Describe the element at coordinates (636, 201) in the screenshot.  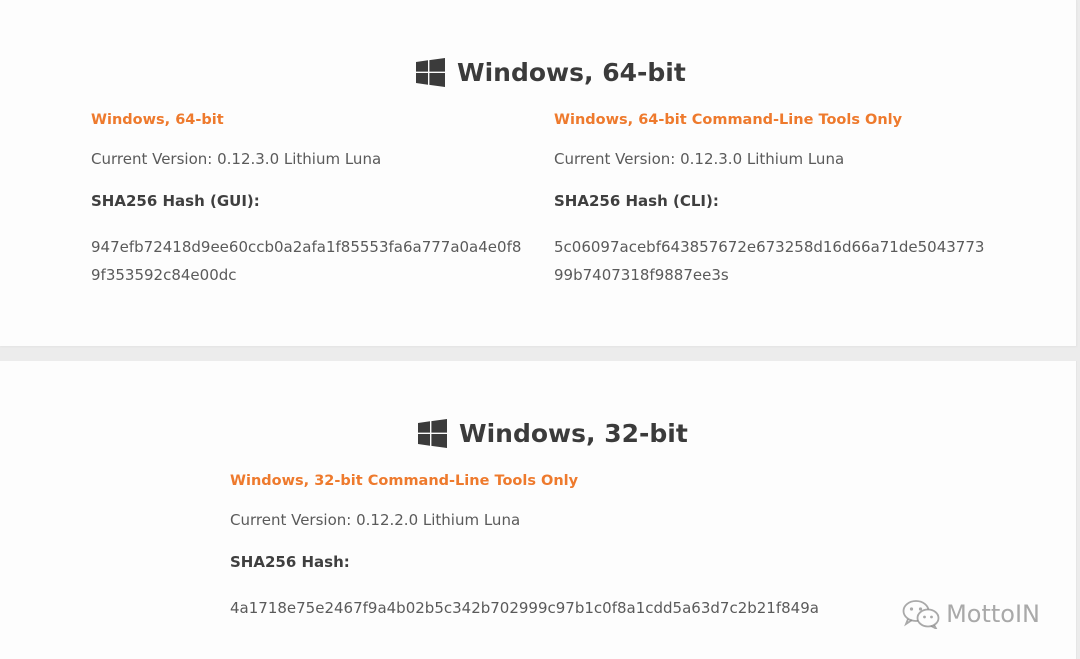
I see `hash-label: SHA256 Hash (CLI):` at that location.